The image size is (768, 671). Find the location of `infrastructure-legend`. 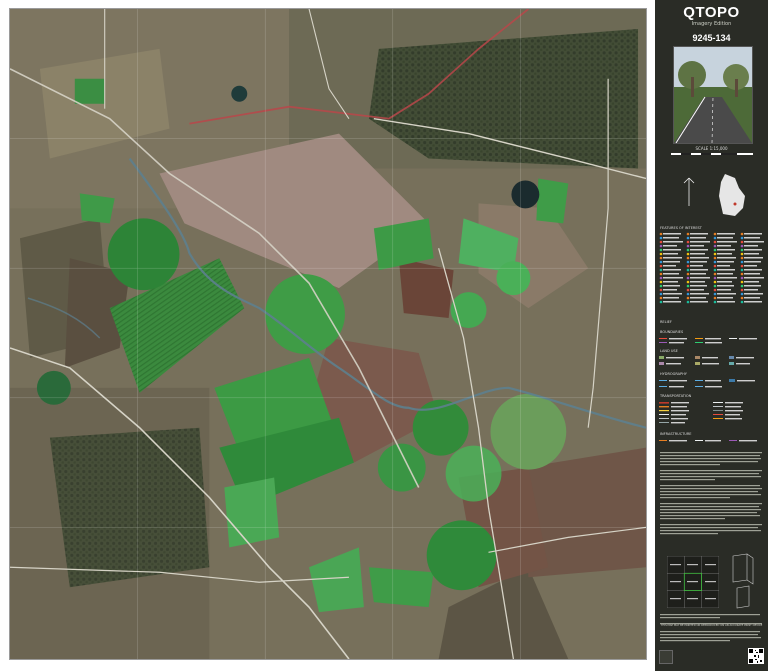

infrastructure-legend is located at coordinates (708, 441).